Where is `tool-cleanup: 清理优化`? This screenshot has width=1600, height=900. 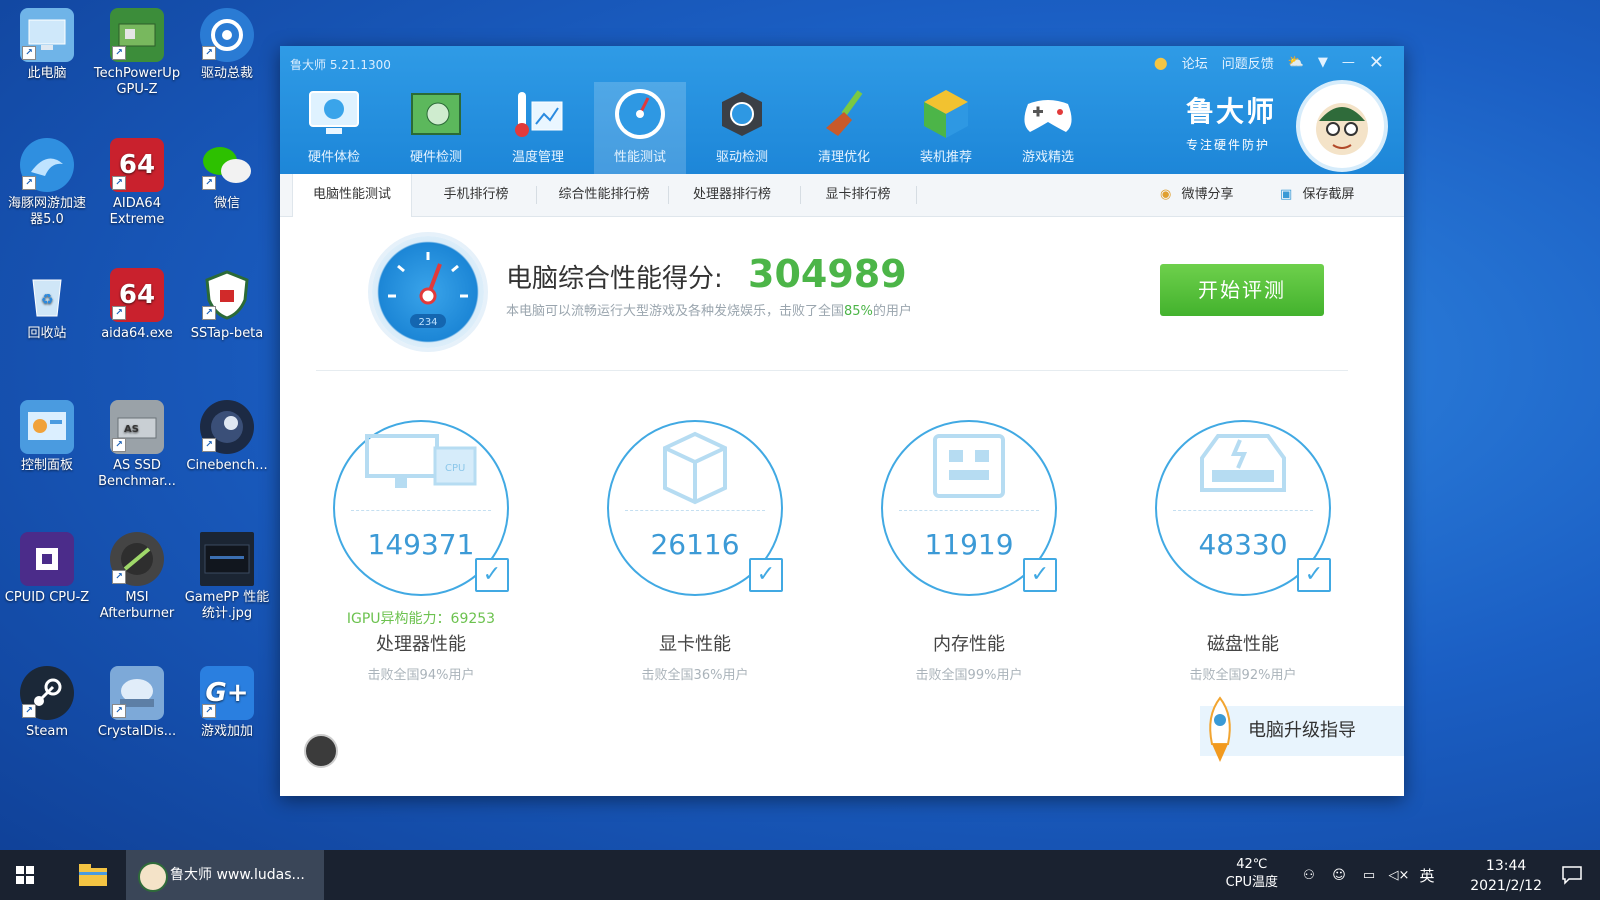 tool-cleanup: 清理优化 is located at coordinates (844, 128).